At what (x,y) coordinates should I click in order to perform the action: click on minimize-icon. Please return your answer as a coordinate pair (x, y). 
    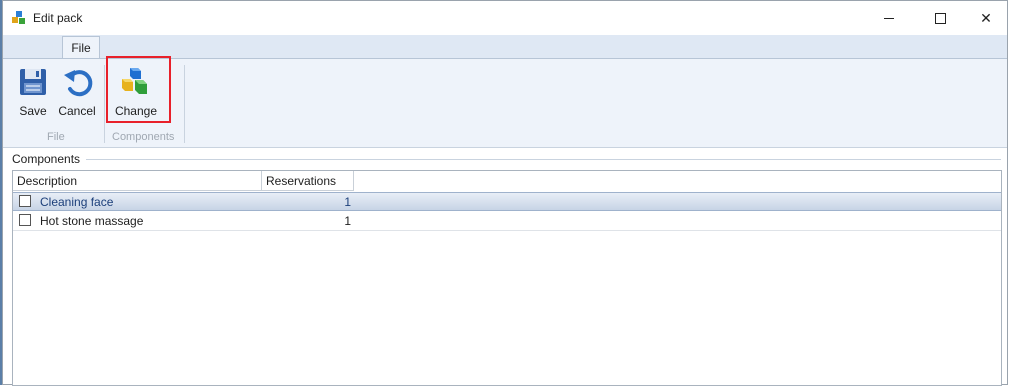
    Looking at the image, I should click on (889, 18).